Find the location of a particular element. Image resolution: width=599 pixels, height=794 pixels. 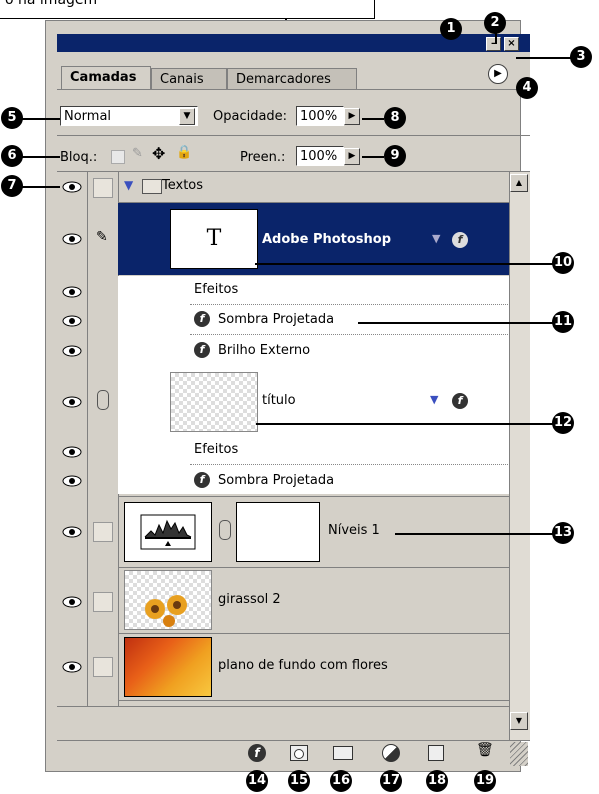

scrollbar-track is located at coordinates (519, 456).